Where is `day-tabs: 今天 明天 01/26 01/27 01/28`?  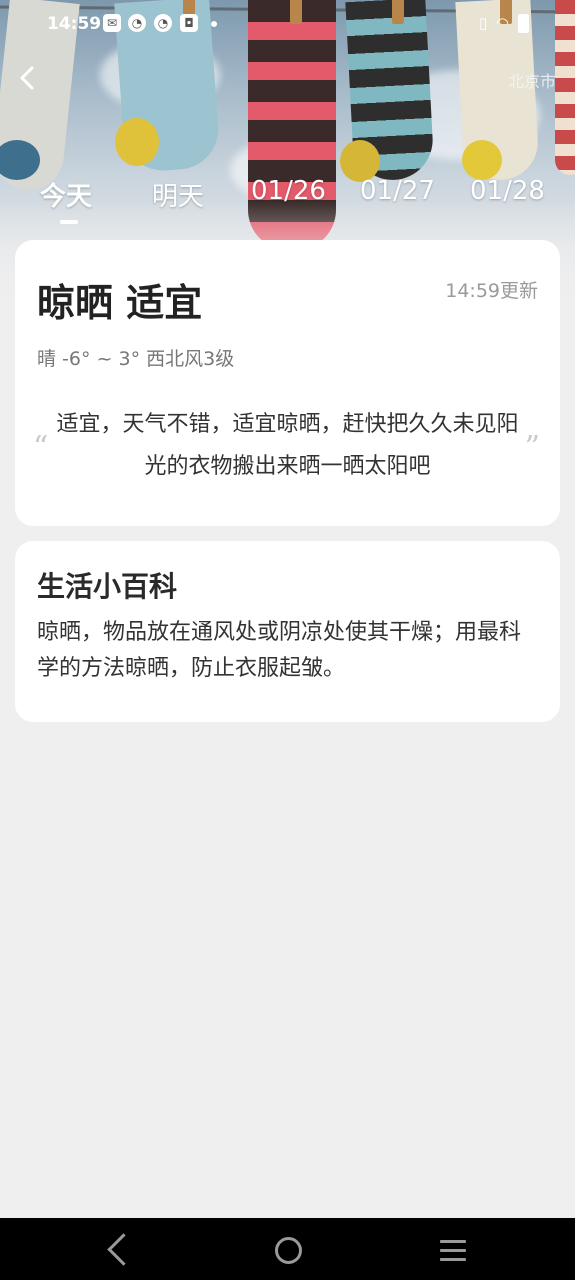 day-tabs: 今天 明天 01/26 01/27 01/28 is located at coordinates (287, 198).